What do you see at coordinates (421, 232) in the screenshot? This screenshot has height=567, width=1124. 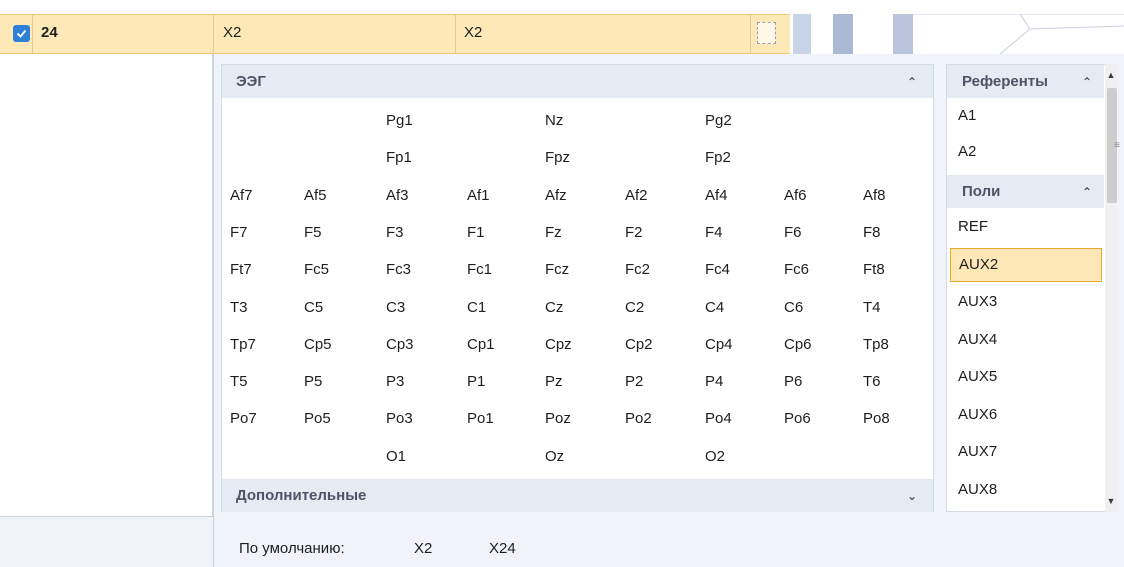 I see `electrode-f3: F3` at bounding box center [421, 232].